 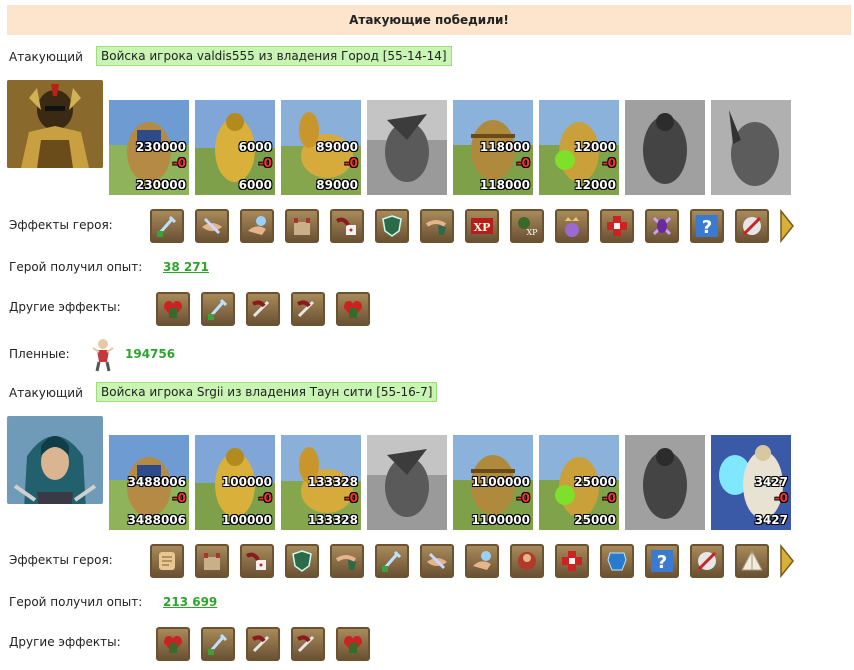 I want to click on scroll-icon, so click(x=167, y=561).